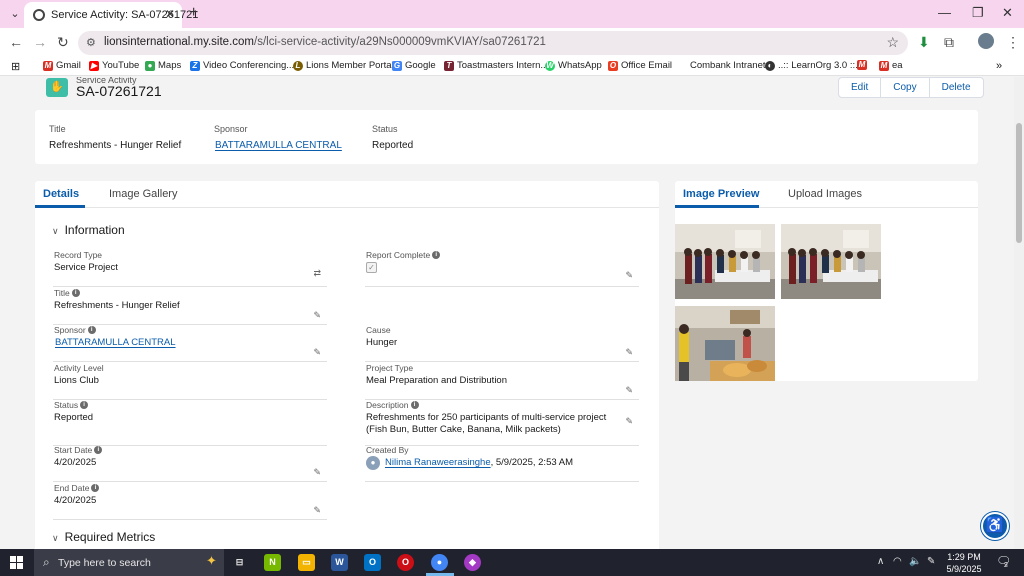  What do you see at coordinates (117, 305) in the screenshot?
I see `field-value: Refreshments - Hunger Relief` at bounding box center [117, 305].